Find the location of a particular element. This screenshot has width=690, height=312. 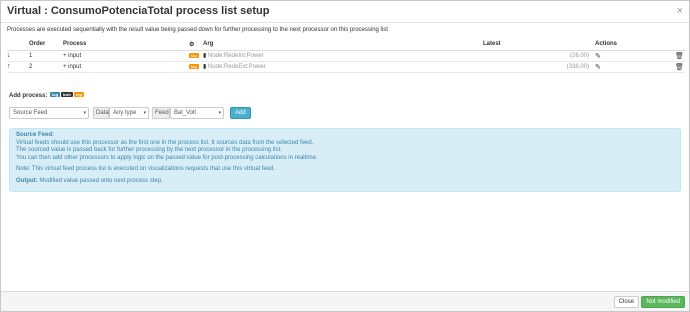

add-process-text: Add process: is located at coordinates (28, 96).